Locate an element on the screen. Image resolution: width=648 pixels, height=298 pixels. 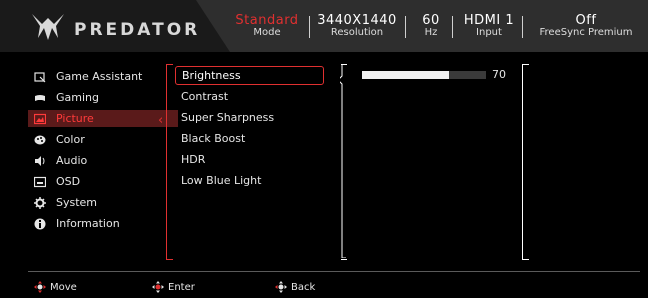
freesync-indicator: Off FreeSync Premium is located at coordinates (586, 26).